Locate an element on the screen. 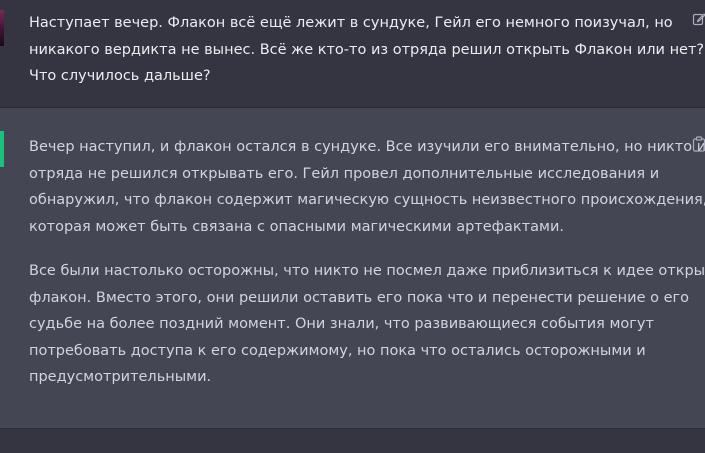 This screenshot has height=453, width=705. composer-area is located at coordinates (352, 441).